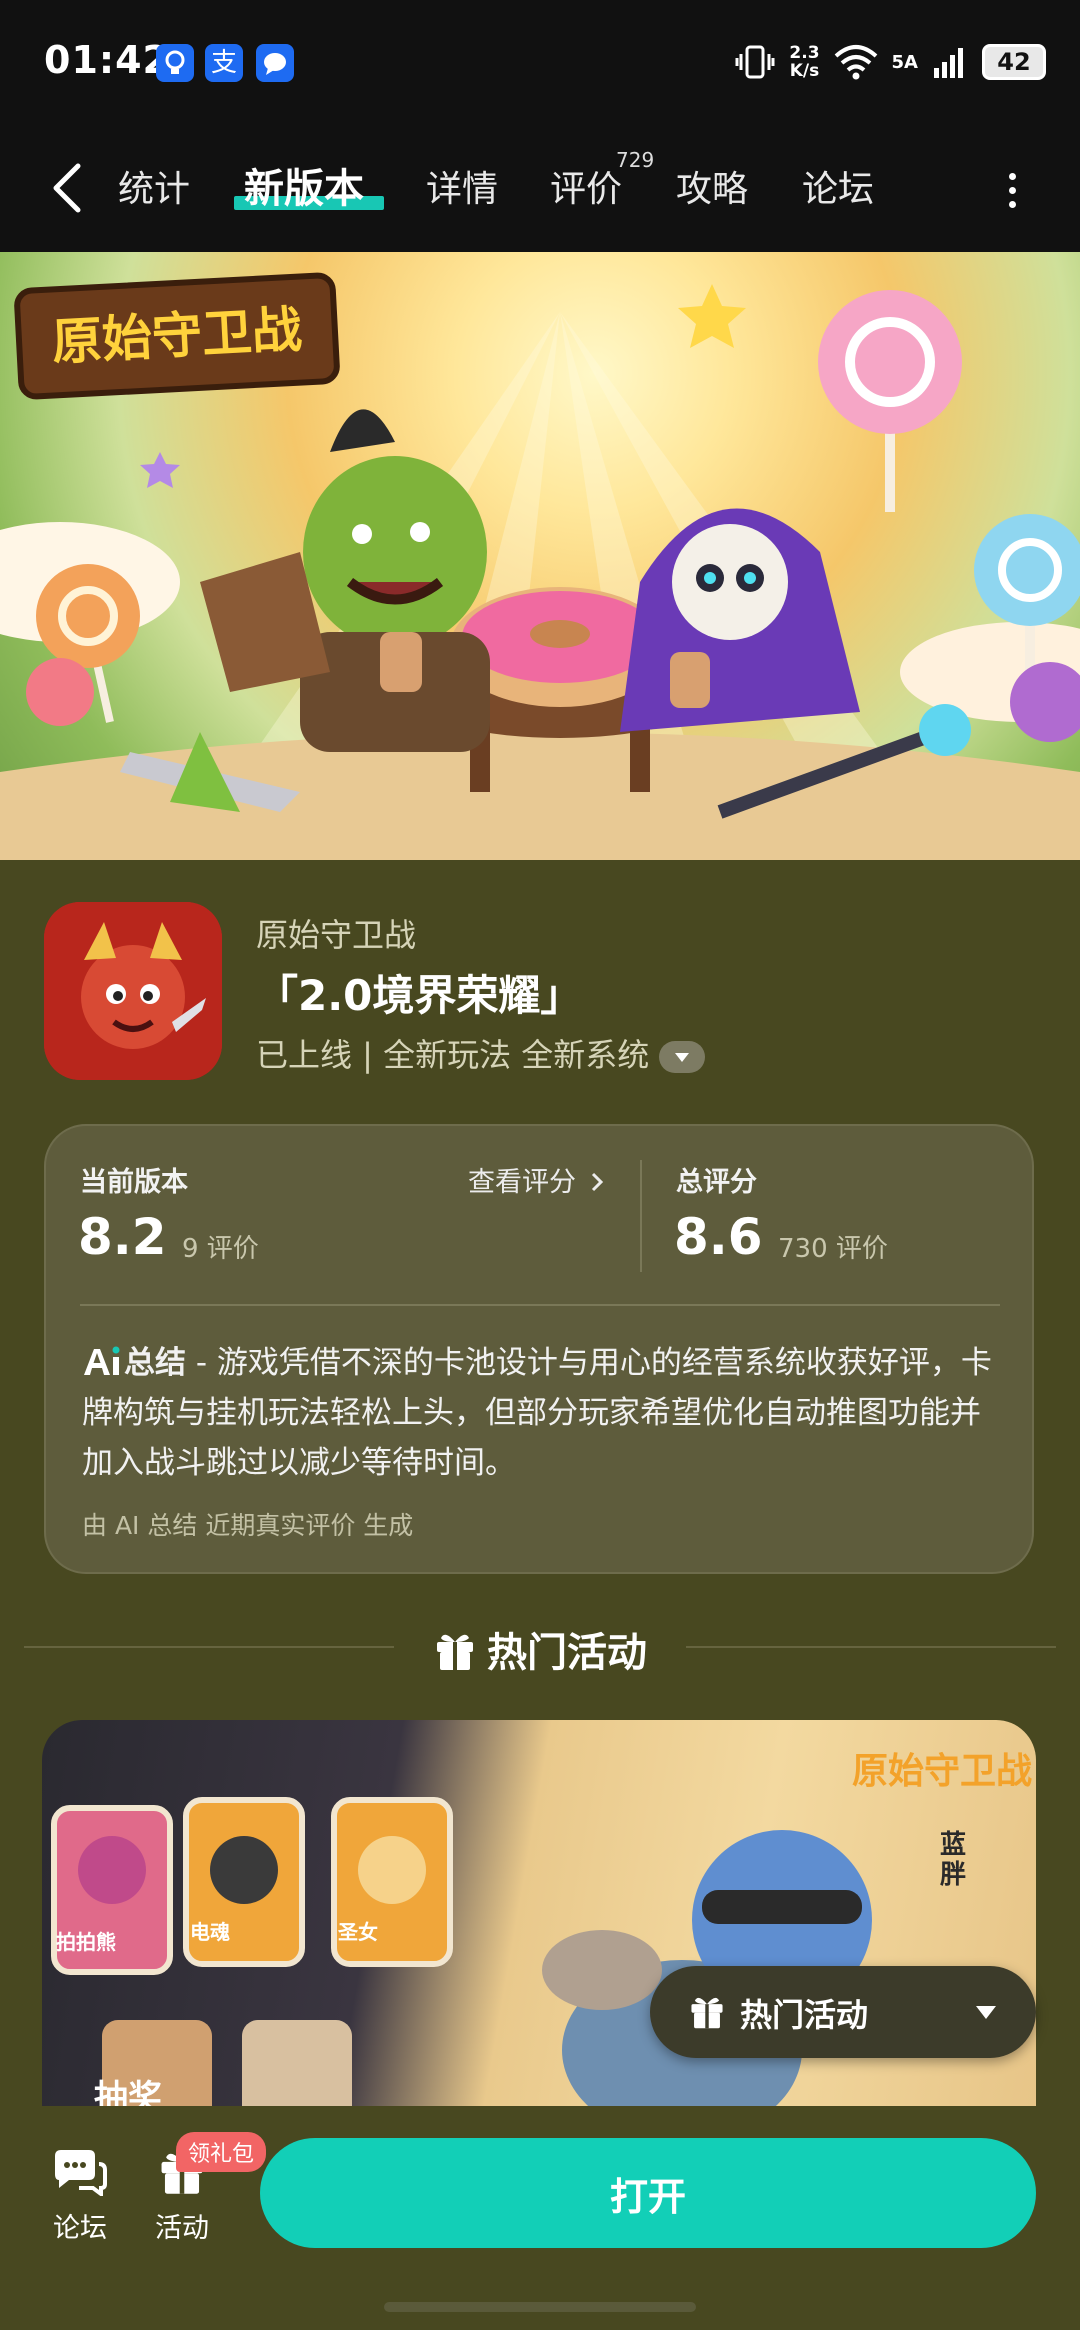 The image size is (1080, 2330). What do you see at coordinates (154, 186) in the screenshot?
I see `tab-stats: 统计` at bounding box center [154, 186].